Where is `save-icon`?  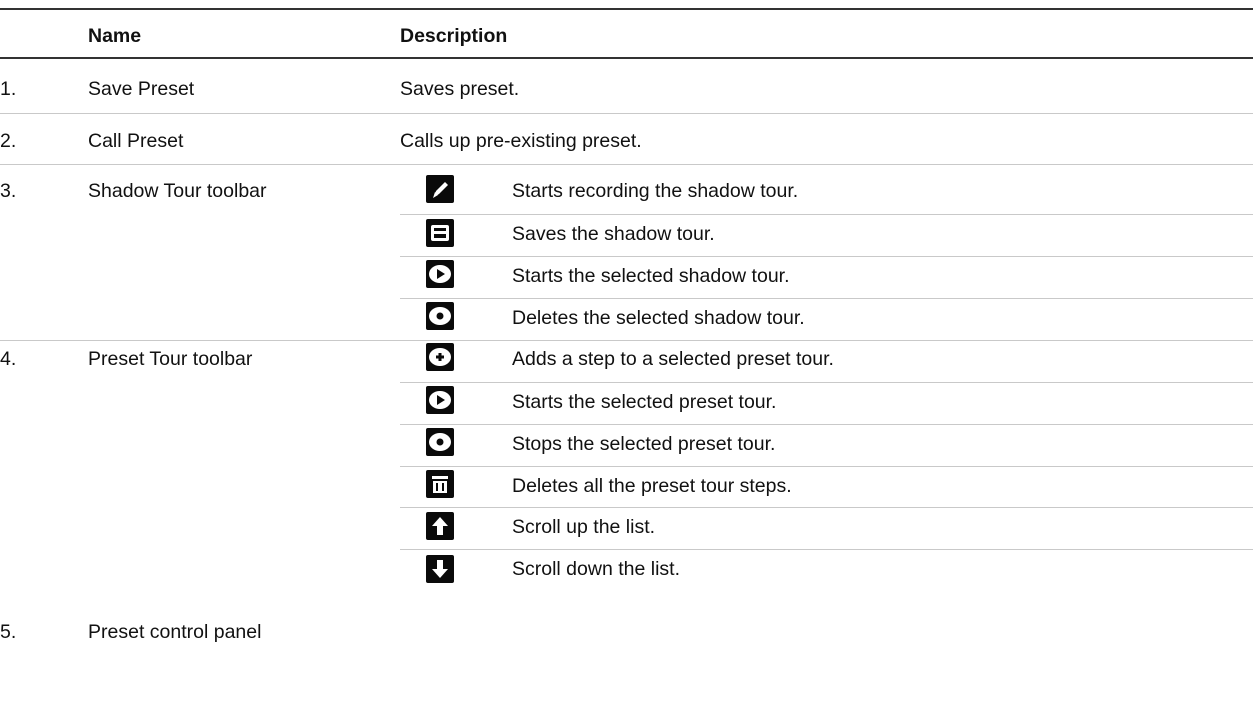
save-icon is located at coordinates (440, 233).